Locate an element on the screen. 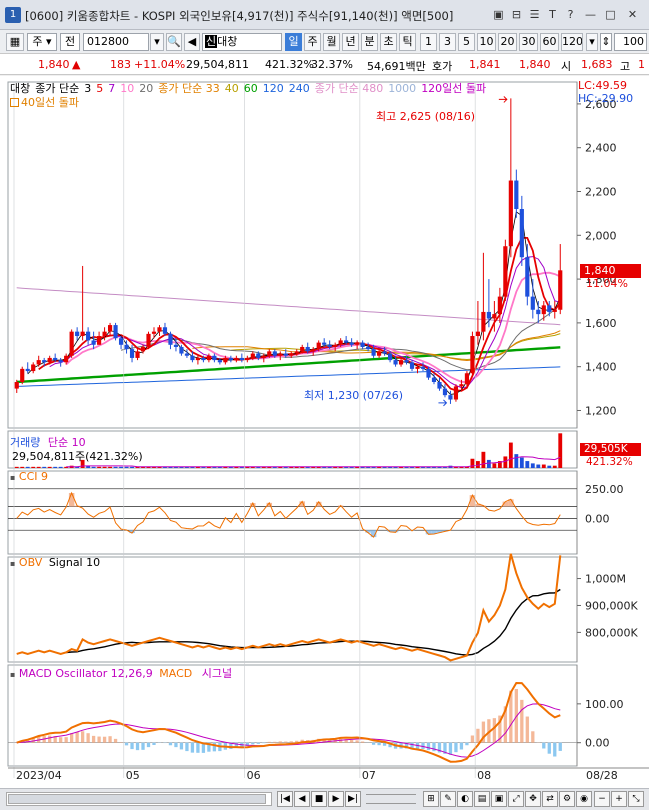  count-input: 100 is located at coordinates (630, 42).